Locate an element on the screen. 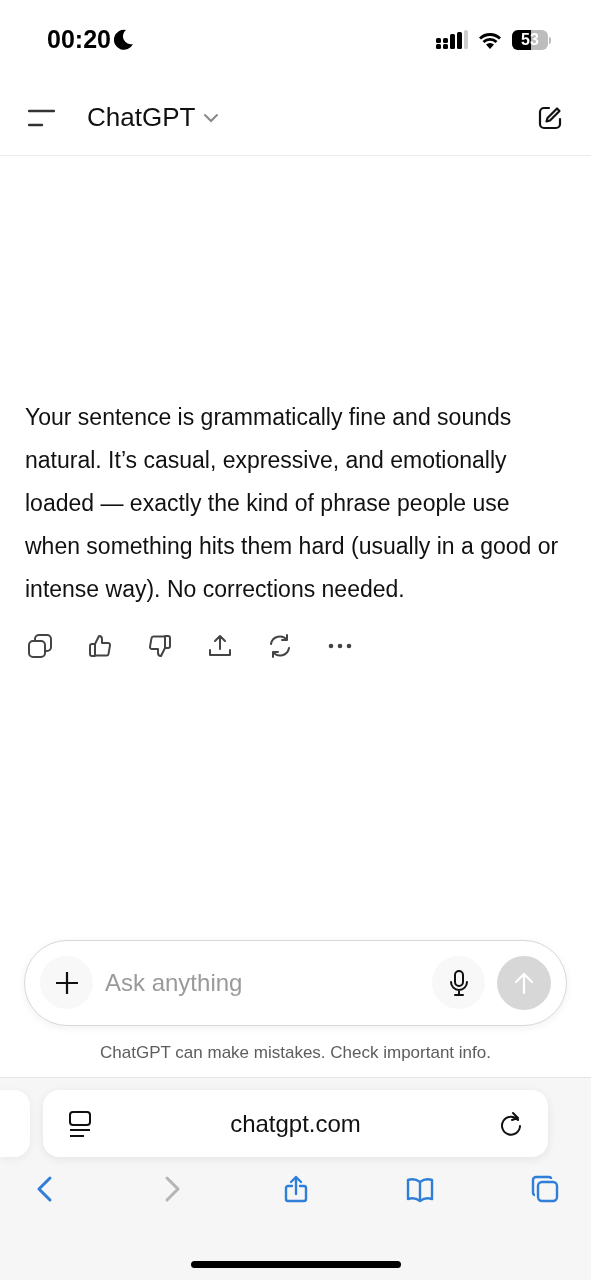 This screenshot has width=591, height=1280. address-bar: chatgpt.com is located at coordinates (295, 1123).